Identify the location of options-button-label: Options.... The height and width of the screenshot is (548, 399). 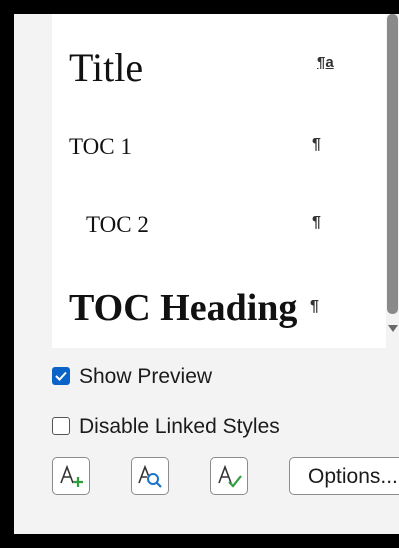
(353, 476).